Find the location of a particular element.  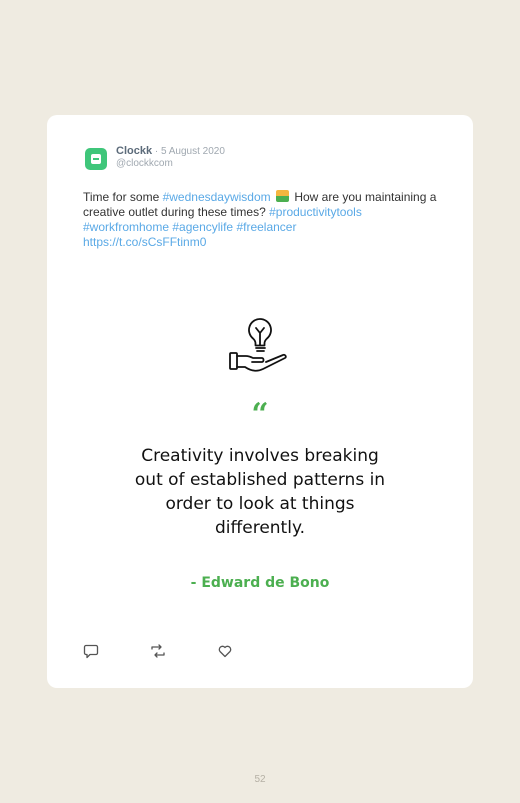

page-number: 52 is located at coordinates (260, 779).